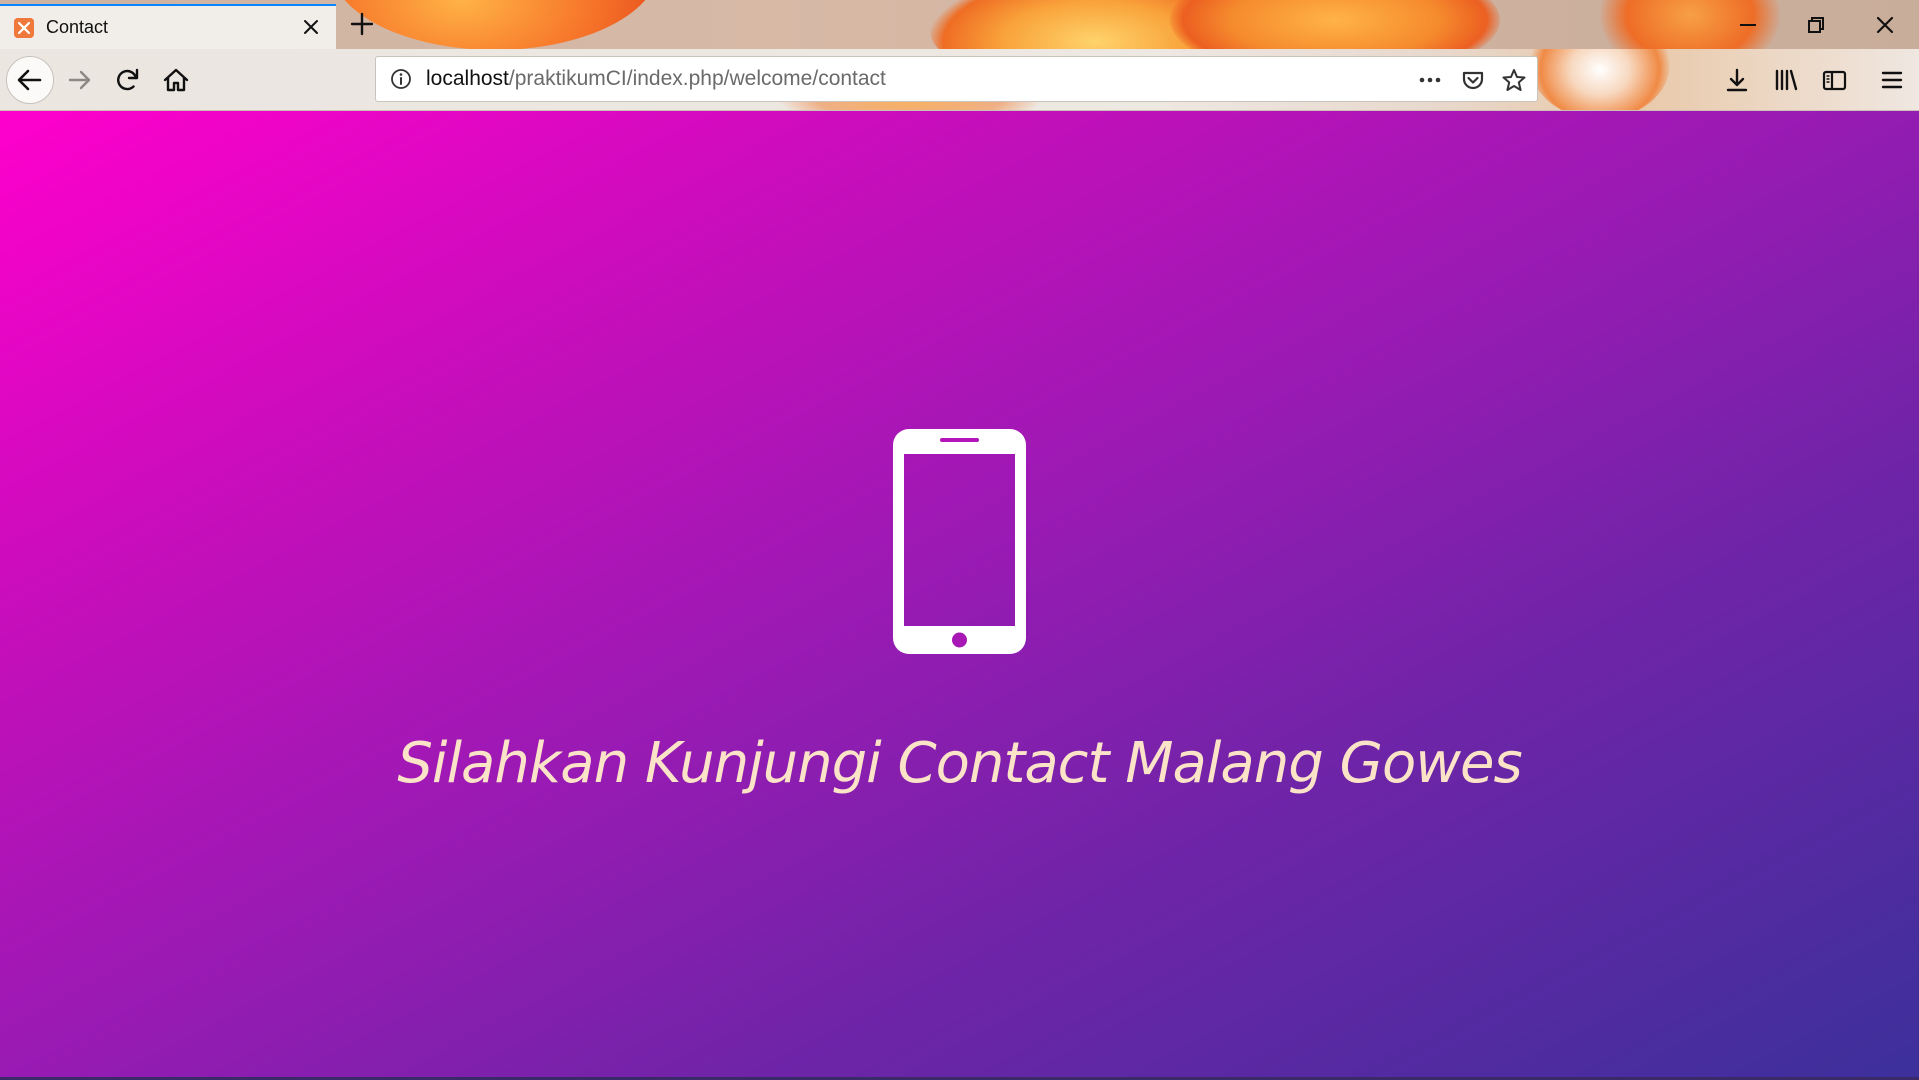 The image size is (1919, 1080). I want to click on home-button, so click(176, 80).